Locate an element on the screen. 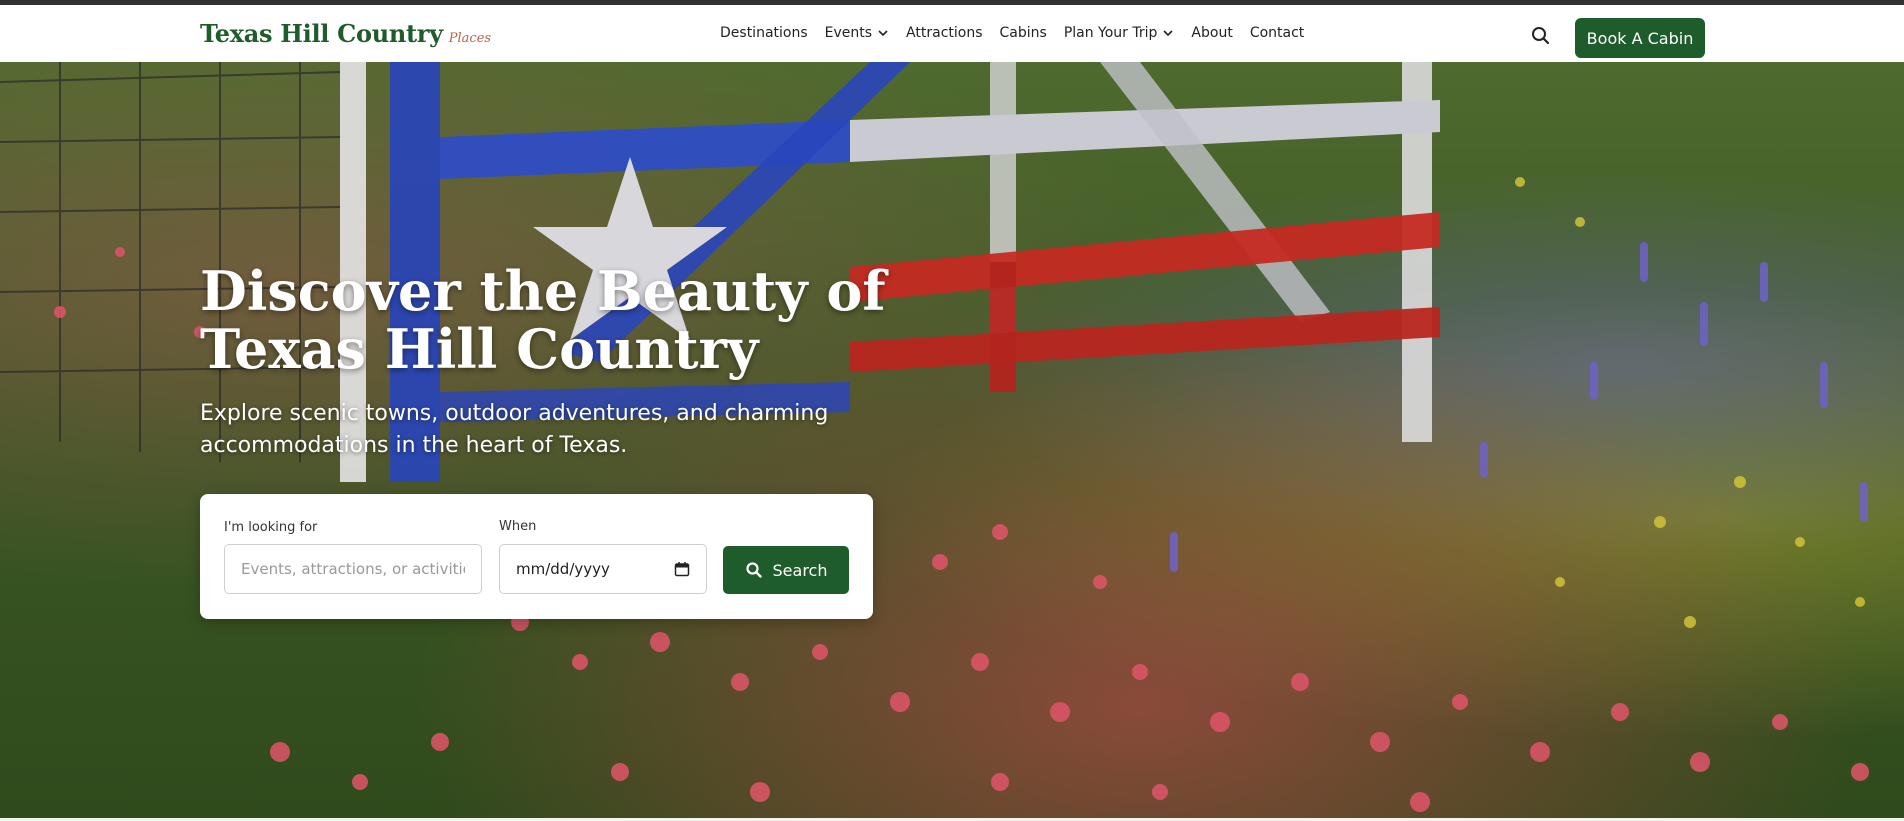  nav-item-cabins: Cabins is located at coordinates (1023, 33).